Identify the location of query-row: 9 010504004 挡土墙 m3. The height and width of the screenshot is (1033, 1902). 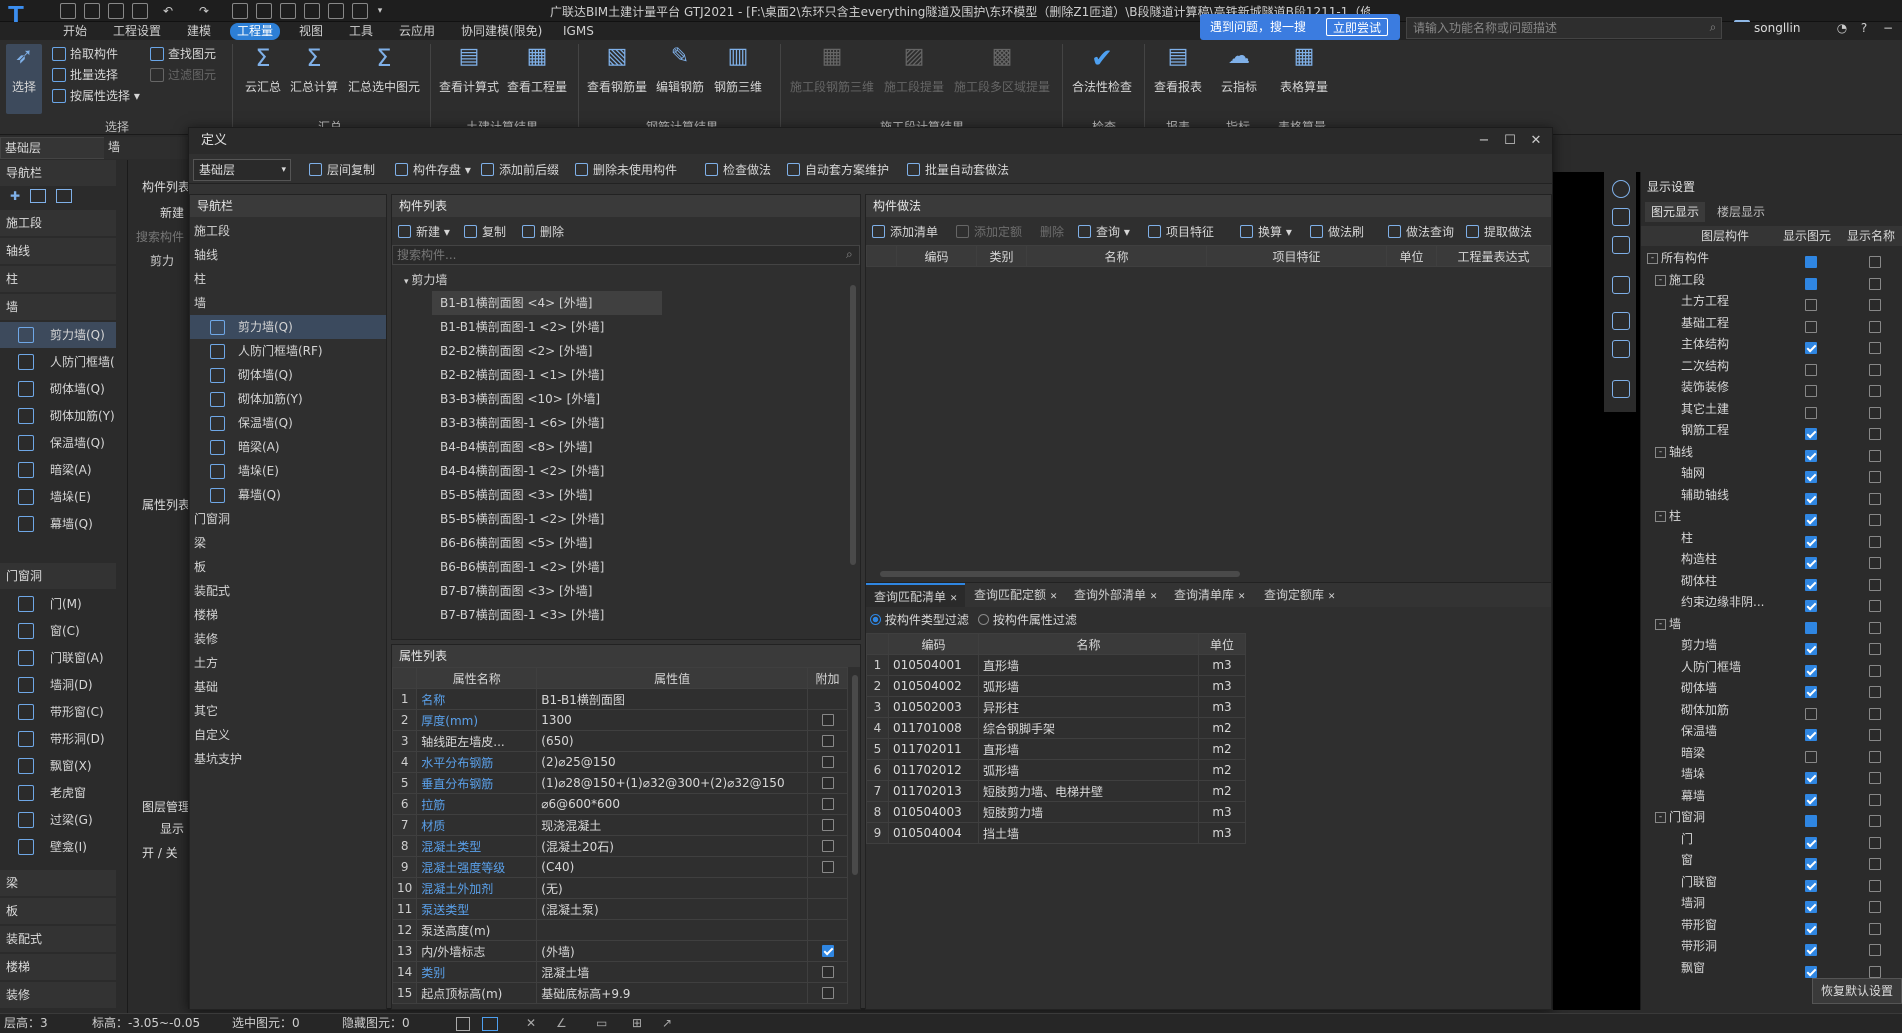
(1056, 833).